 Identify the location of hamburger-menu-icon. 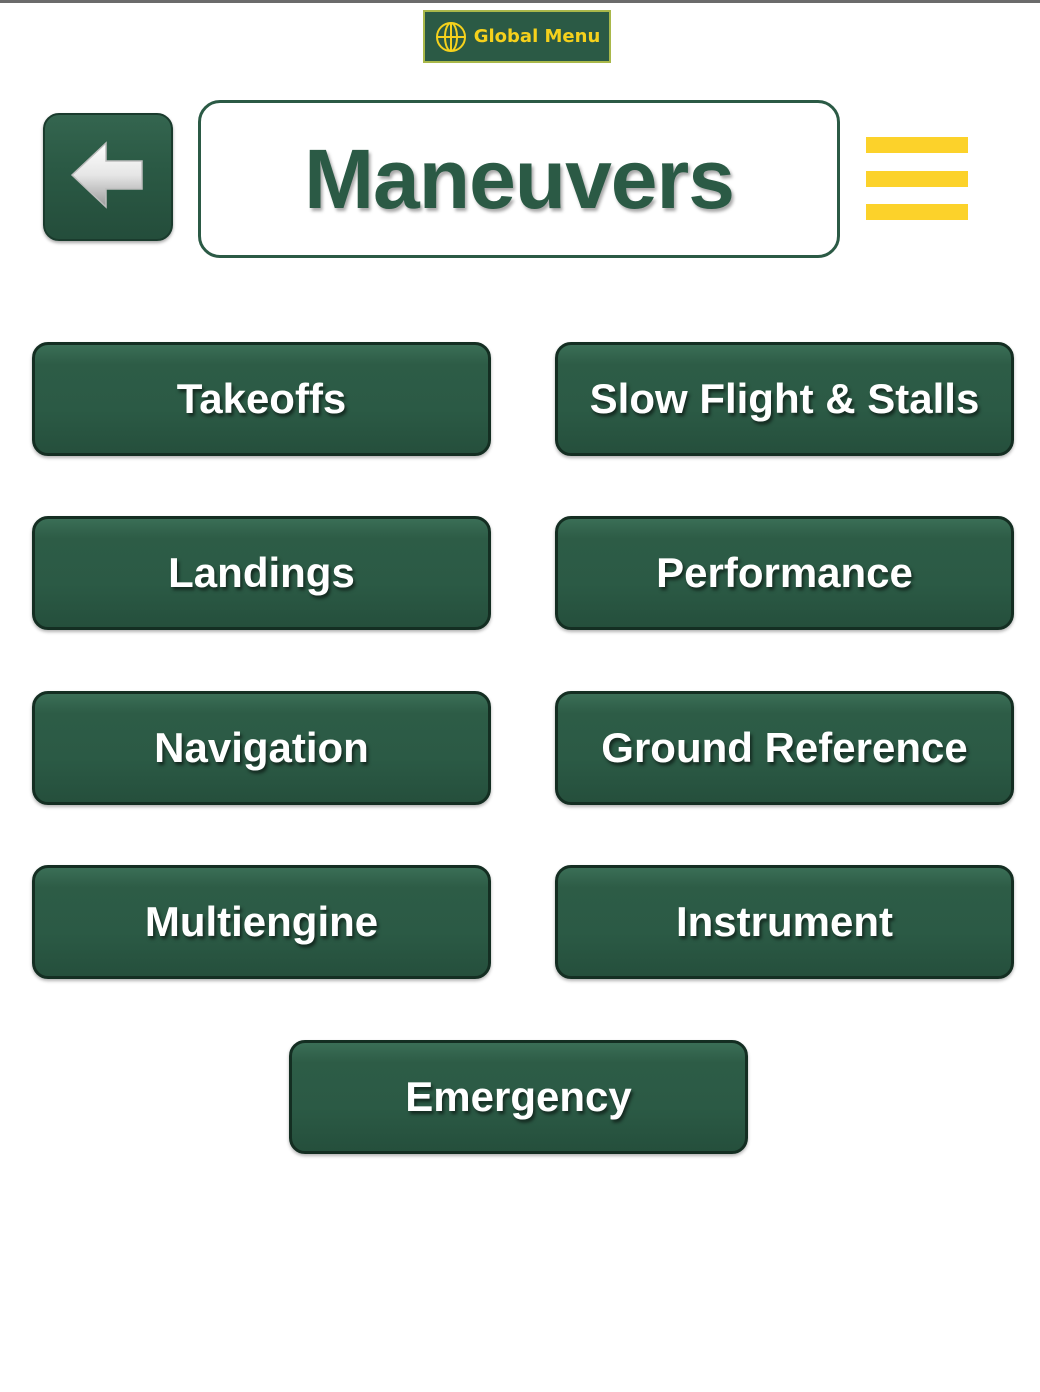
(917, 179).